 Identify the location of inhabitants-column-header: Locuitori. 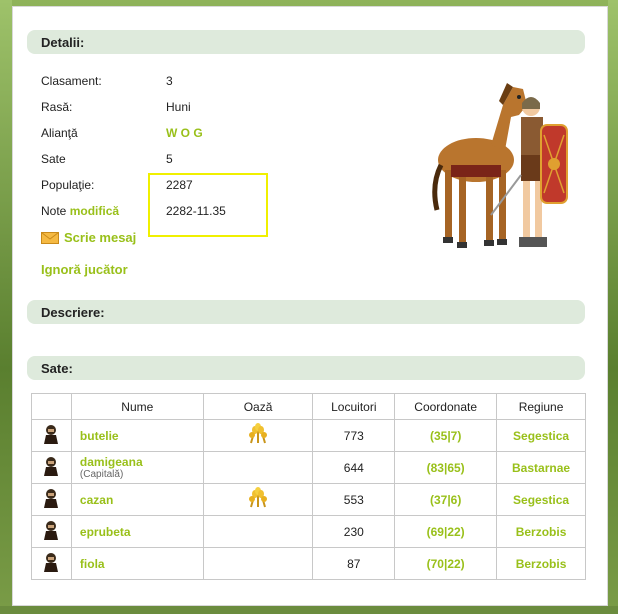
(354, 406).